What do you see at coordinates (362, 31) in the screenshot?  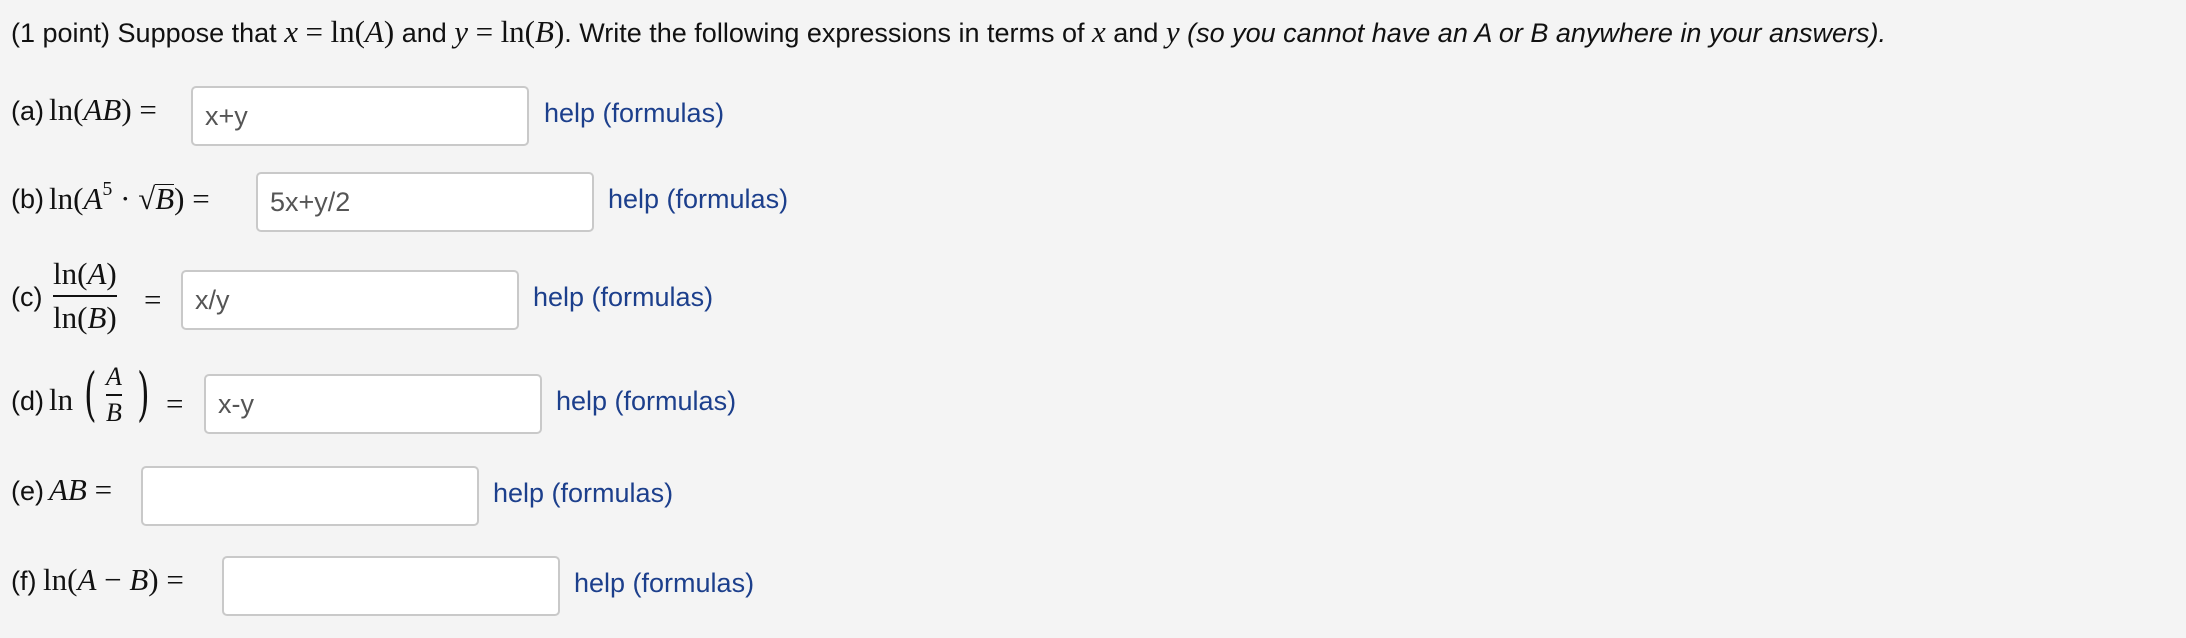 I see `intro-ln-a: ln(A)` at bounding box center [362, 31].